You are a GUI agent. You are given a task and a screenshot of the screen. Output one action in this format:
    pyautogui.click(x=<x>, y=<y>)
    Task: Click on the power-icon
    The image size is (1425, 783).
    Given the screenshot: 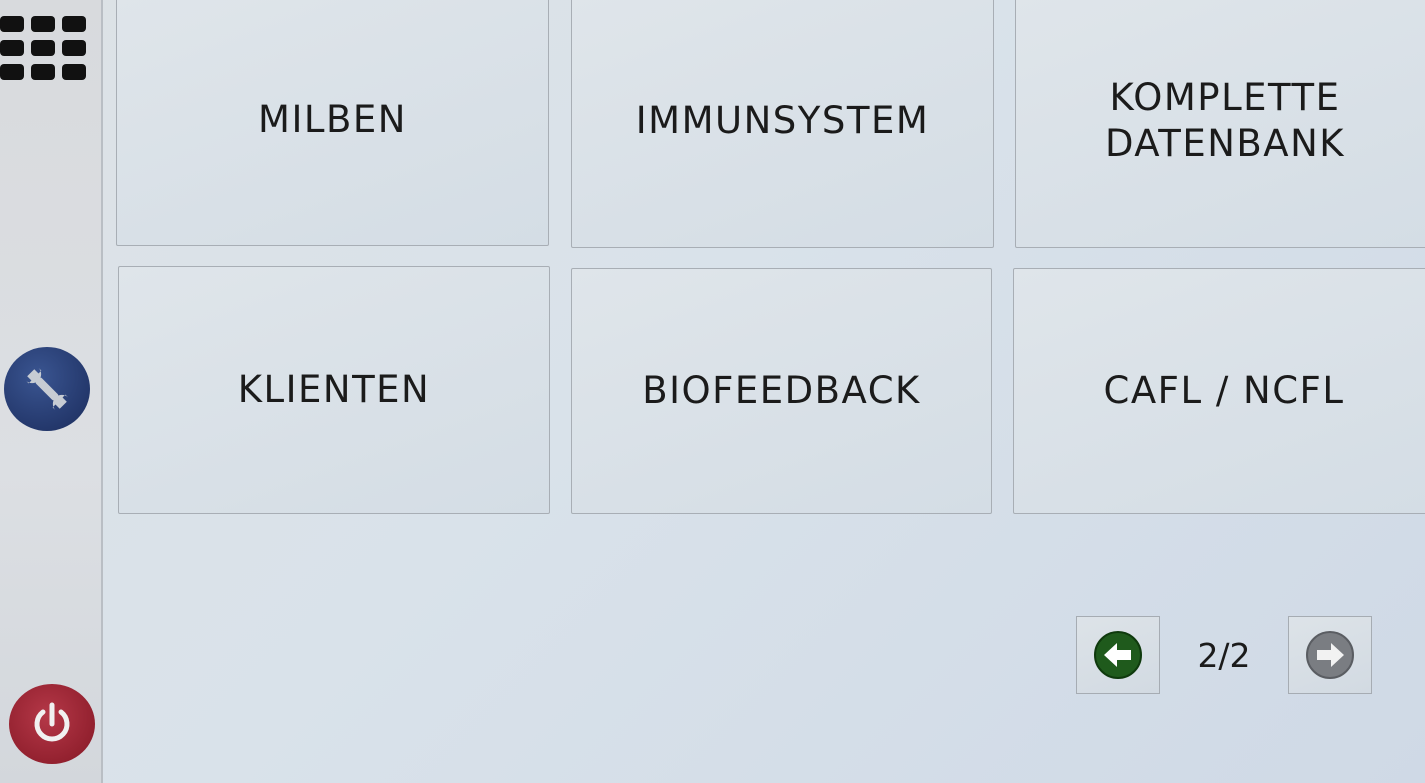 What is the action you would take?
    pyautogui.click(x=52, y=722)
    